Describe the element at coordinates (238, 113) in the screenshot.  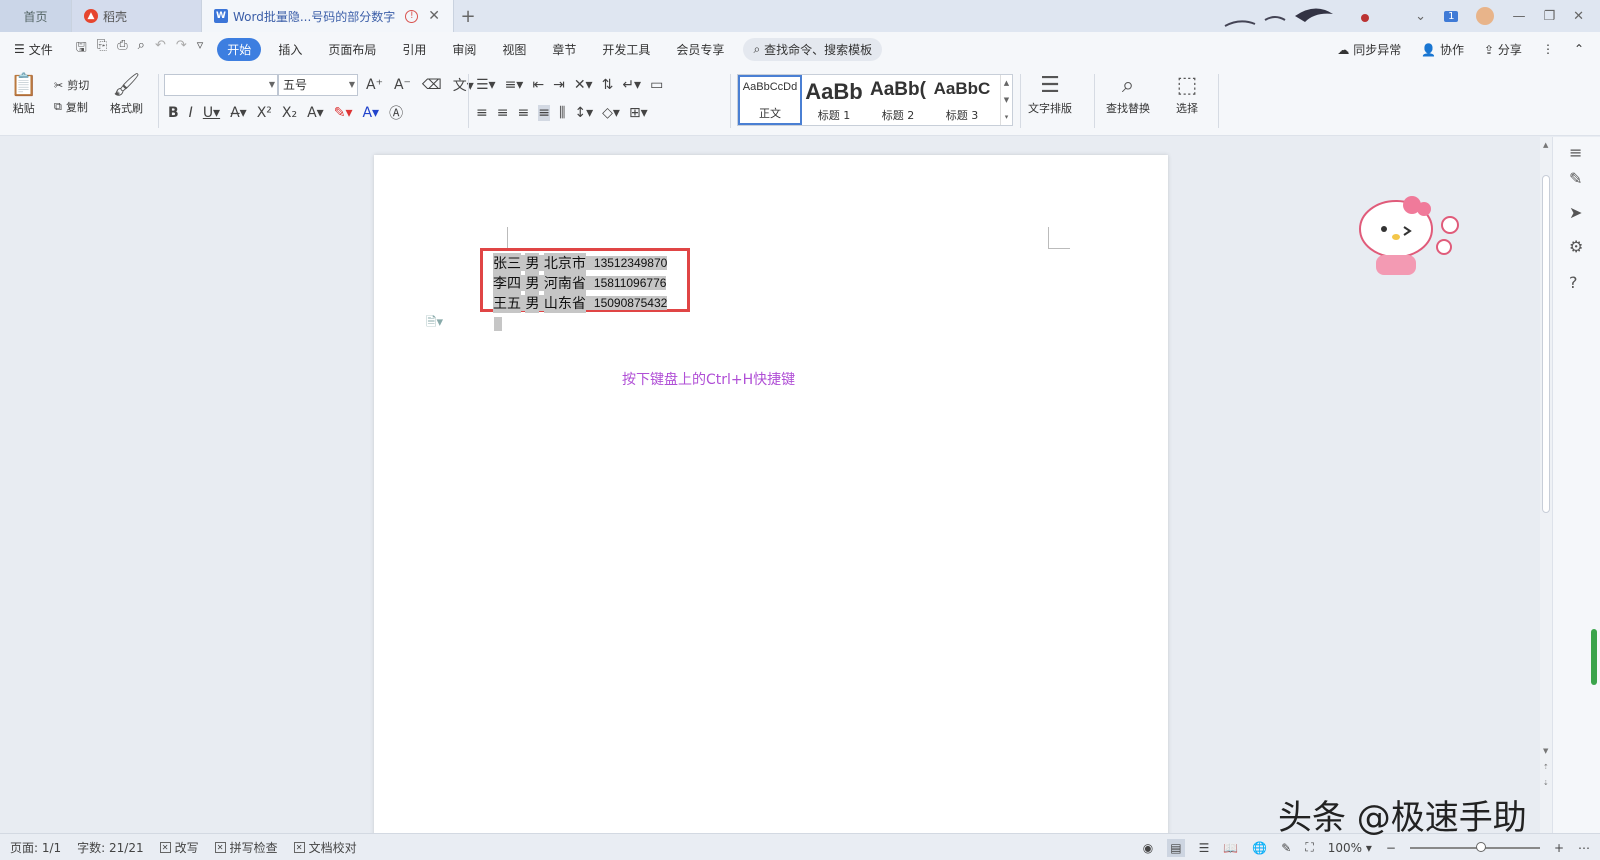
I see `strikethrough-icon: A̶▾` at that location.